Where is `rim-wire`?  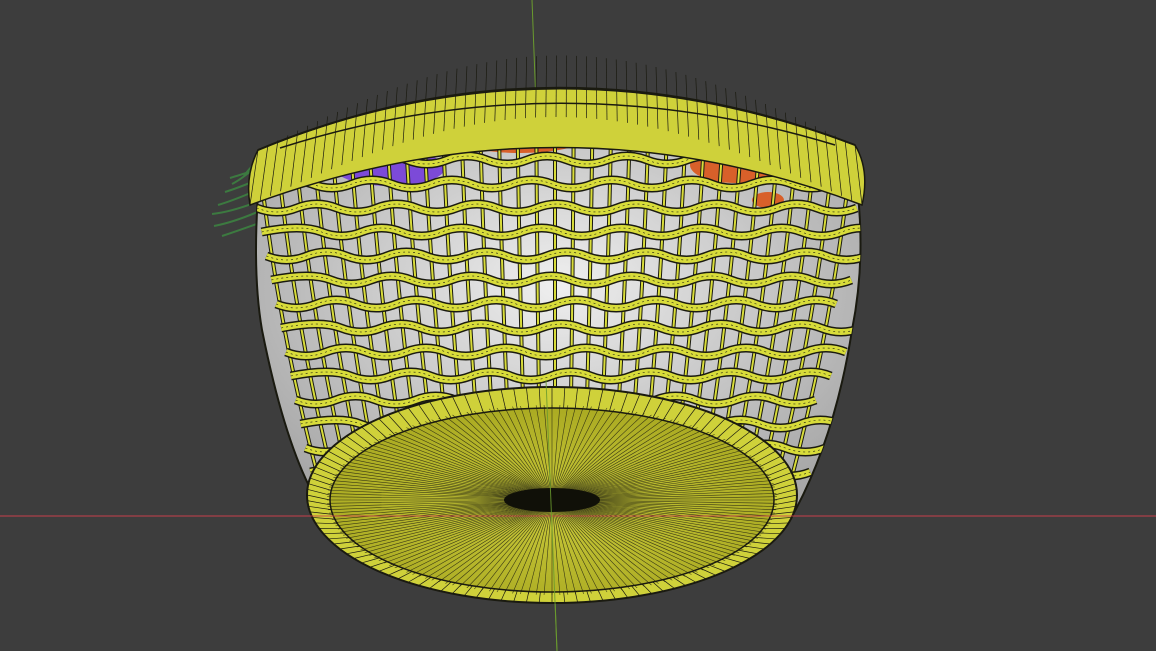
rim-wire is located at coordinates (556, 86).